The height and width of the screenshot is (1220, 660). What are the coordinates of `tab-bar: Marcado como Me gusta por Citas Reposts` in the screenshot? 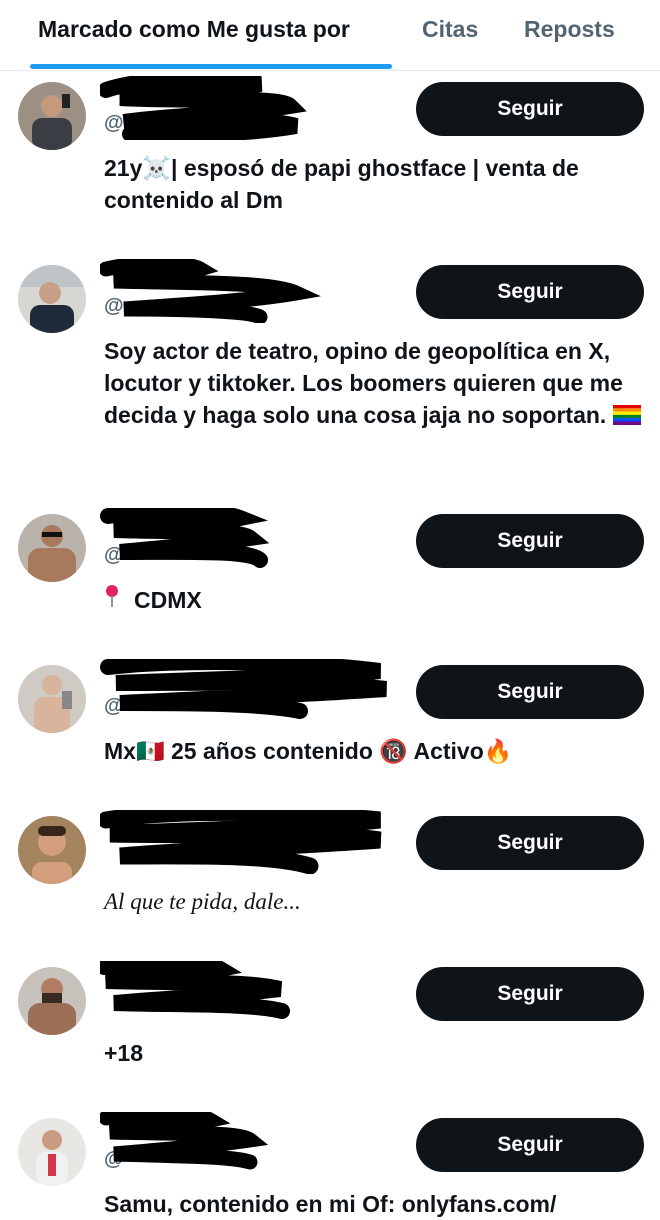 It's located at (330, 35).